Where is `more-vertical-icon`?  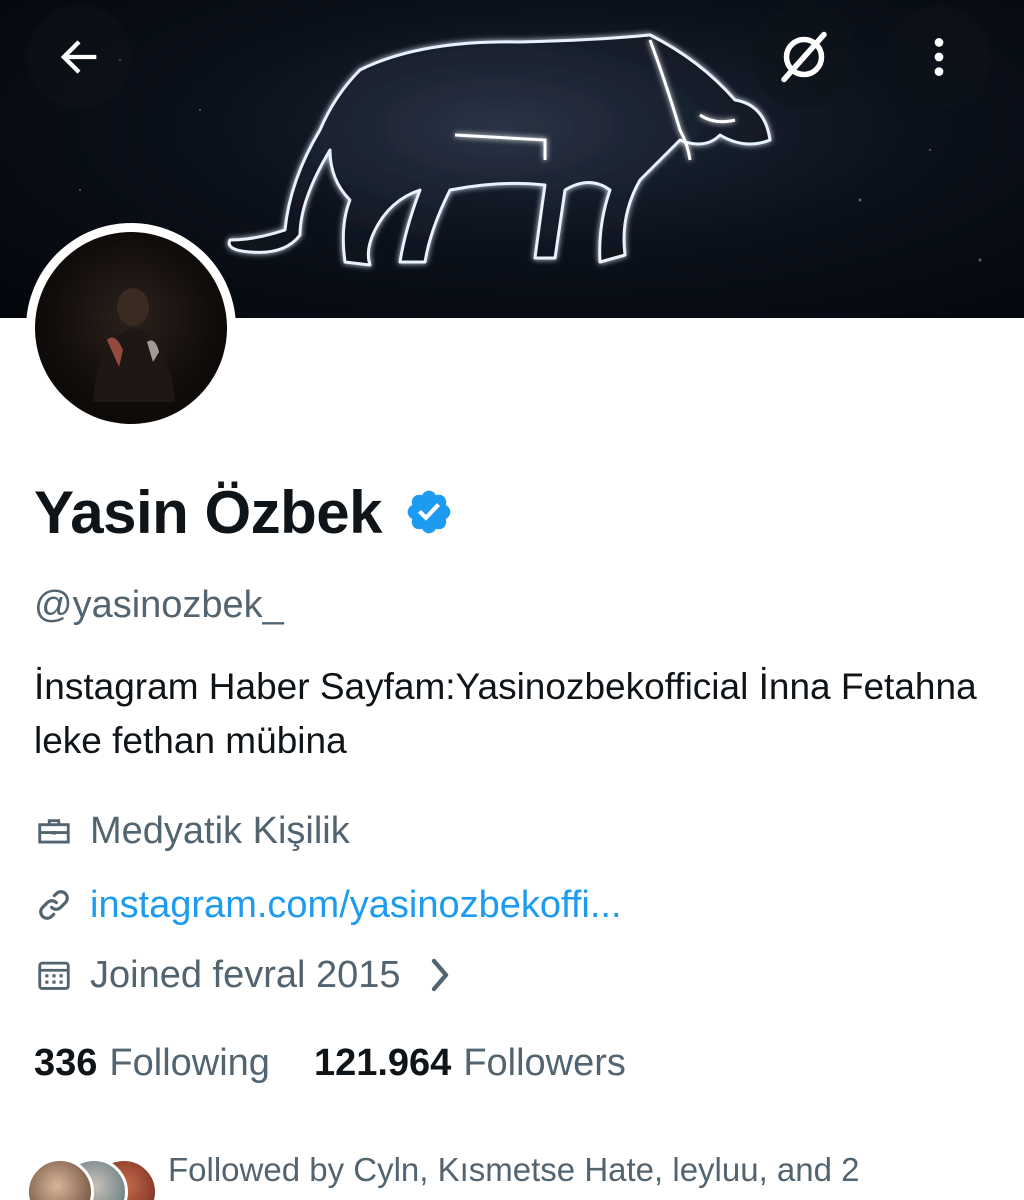 more-vertical-icon is located at coordinates (939, 57).